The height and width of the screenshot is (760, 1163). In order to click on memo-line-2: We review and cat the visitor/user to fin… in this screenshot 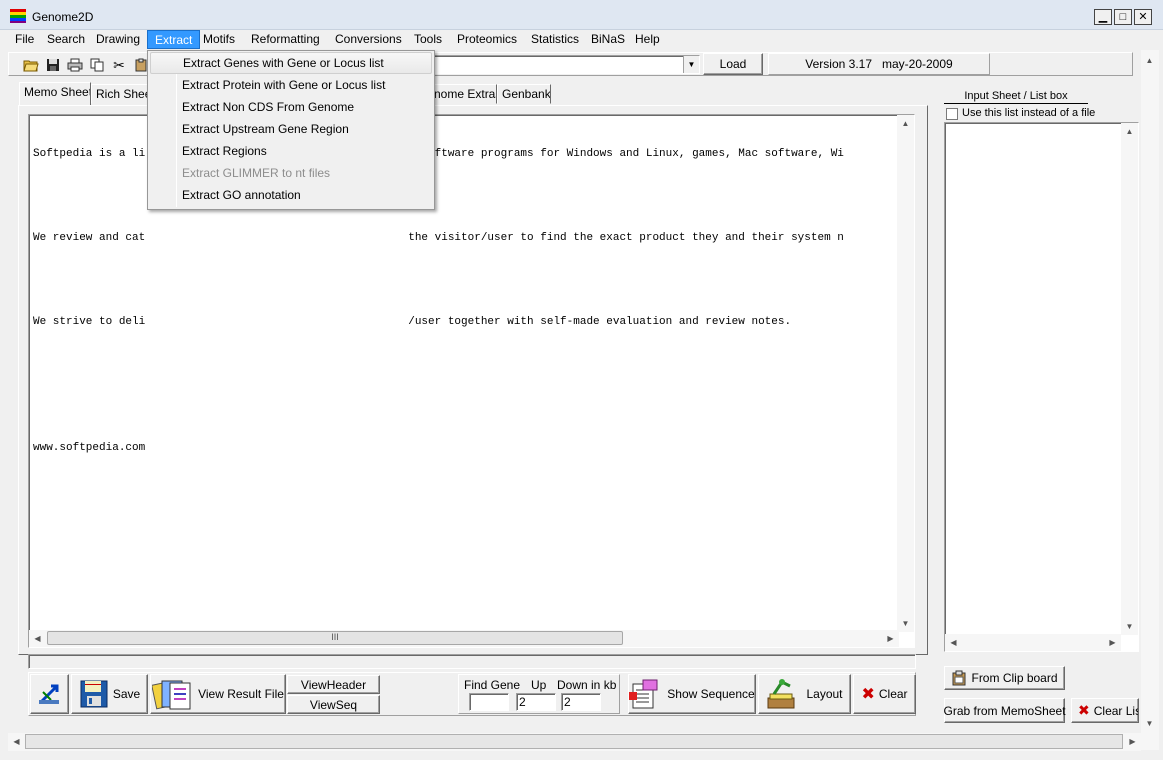, I will do `click(438, 238)`.